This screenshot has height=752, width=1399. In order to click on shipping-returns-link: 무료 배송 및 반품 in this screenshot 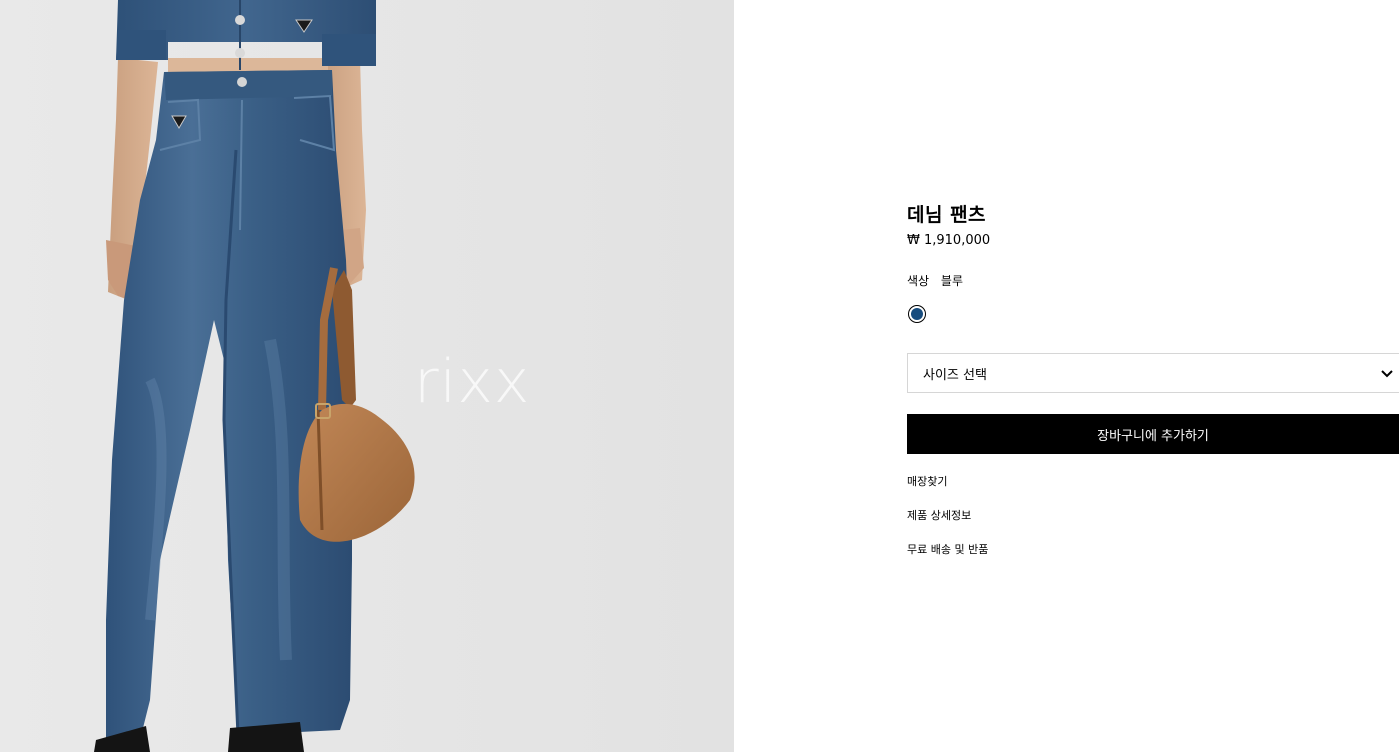, I will do `click(947, 549)`.